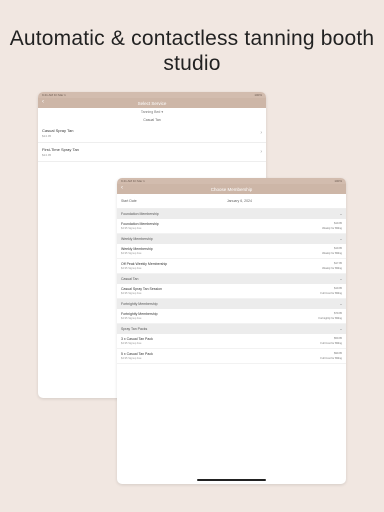 The width and height of the screenshot is (384, 512). What do you see at coordinates (60, 149) in the screenshot?
I see `service-title: First-Time Spray Tan` at bounding box center [60, 149].